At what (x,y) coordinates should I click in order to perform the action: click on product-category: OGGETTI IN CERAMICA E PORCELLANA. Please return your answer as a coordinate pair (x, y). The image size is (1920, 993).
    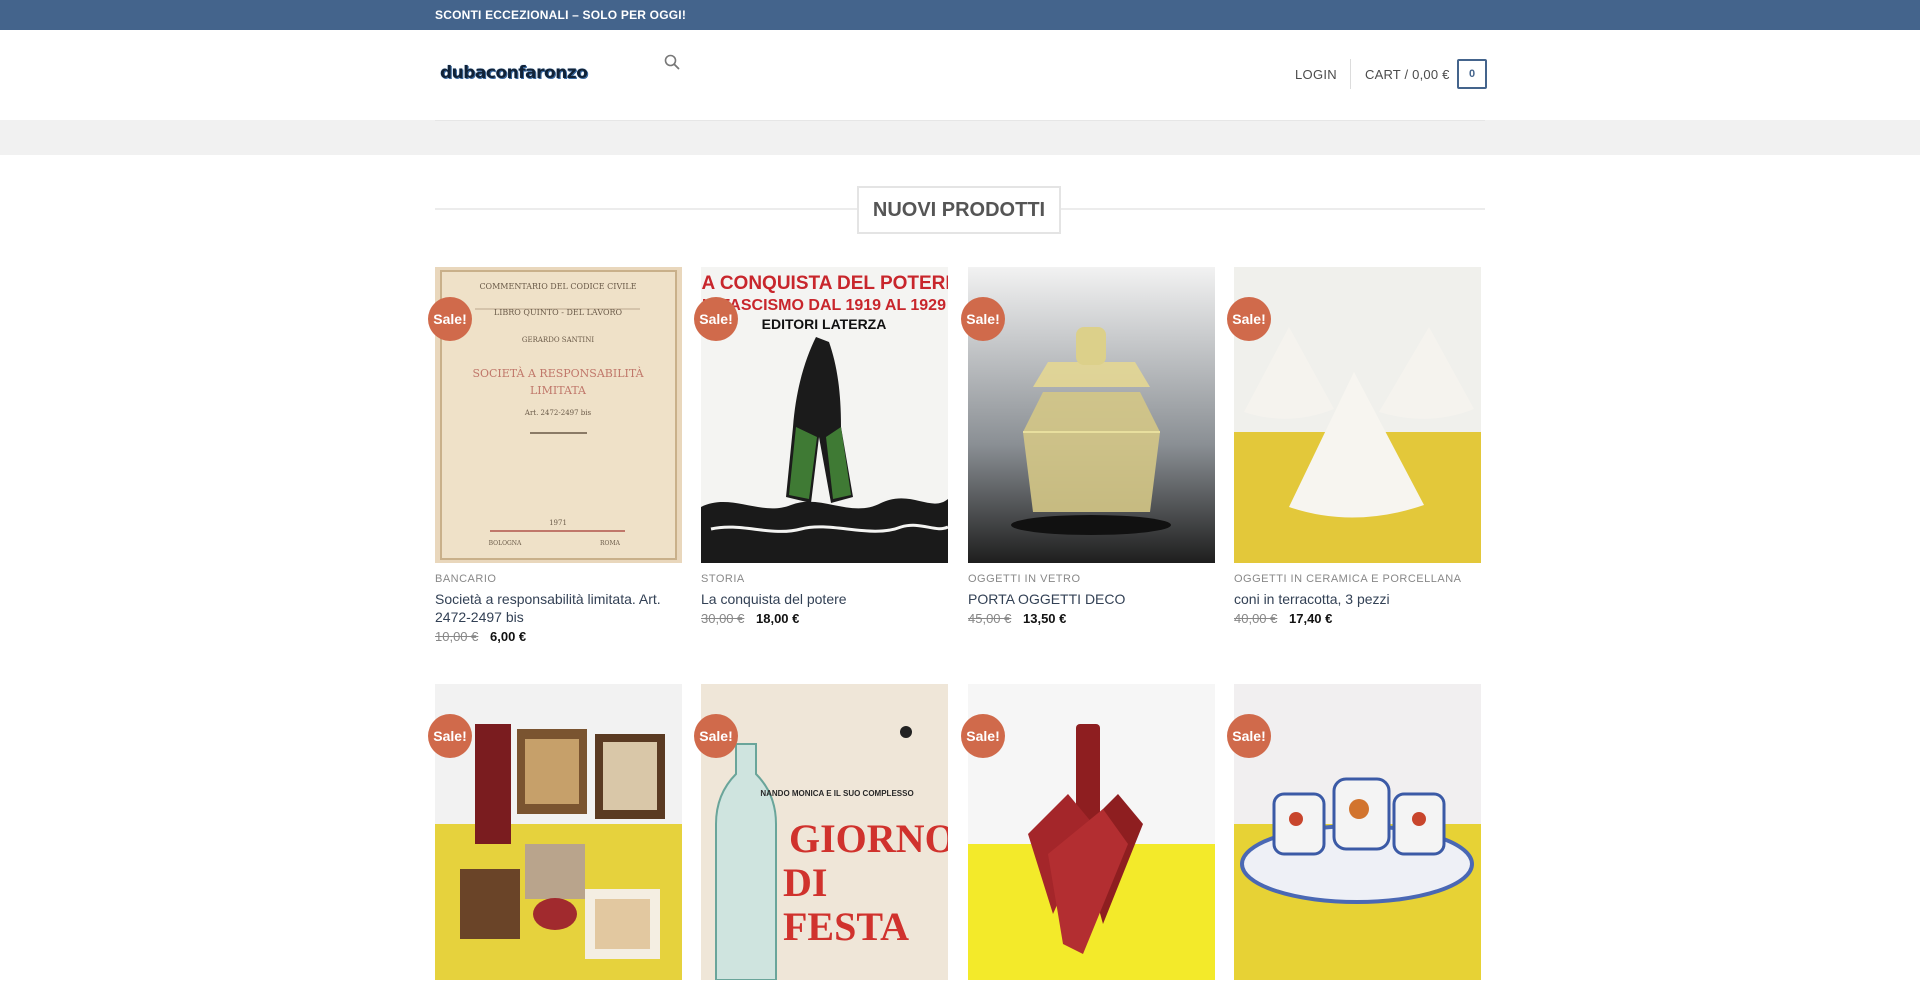
    Looking at the image, I should click on (1348, 579).